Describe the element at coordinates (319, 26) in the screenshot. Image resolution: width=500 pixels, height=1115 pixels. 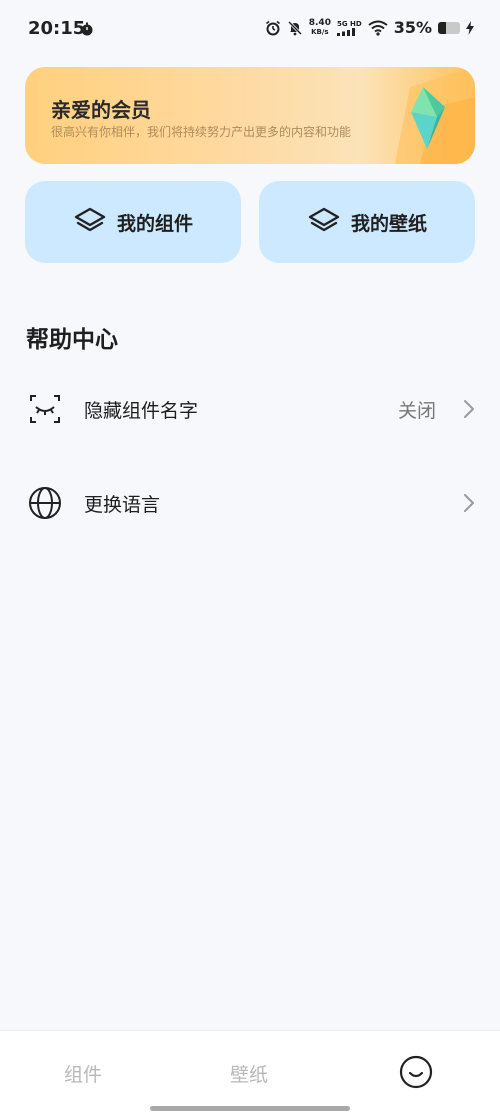
I see `net-speed: 8.40 KB/s` at that location.